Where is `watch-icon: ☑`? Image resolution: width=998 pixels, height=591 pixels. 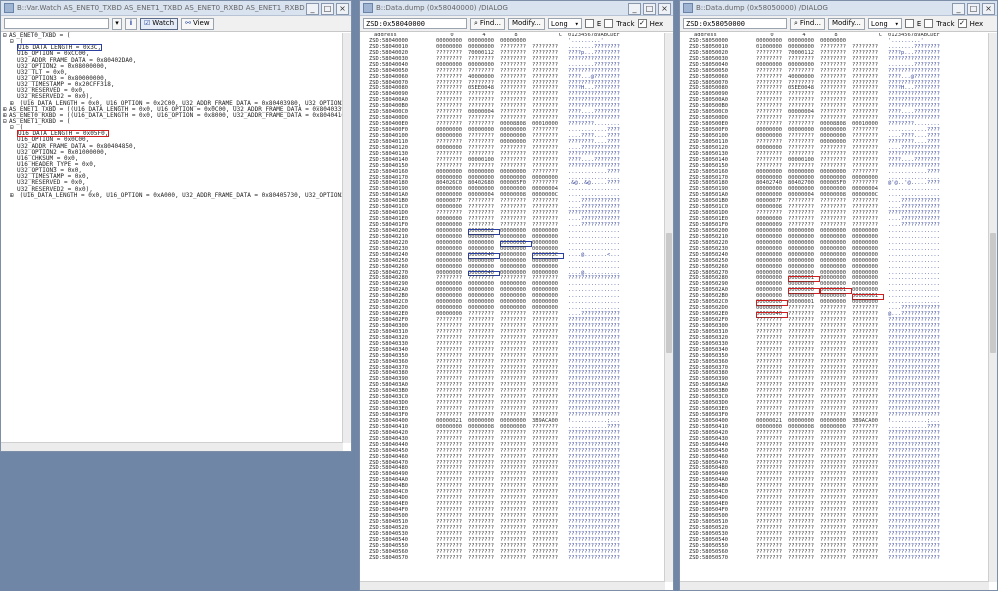
watch-icon: ☑ is located at coordinates (147, 23).